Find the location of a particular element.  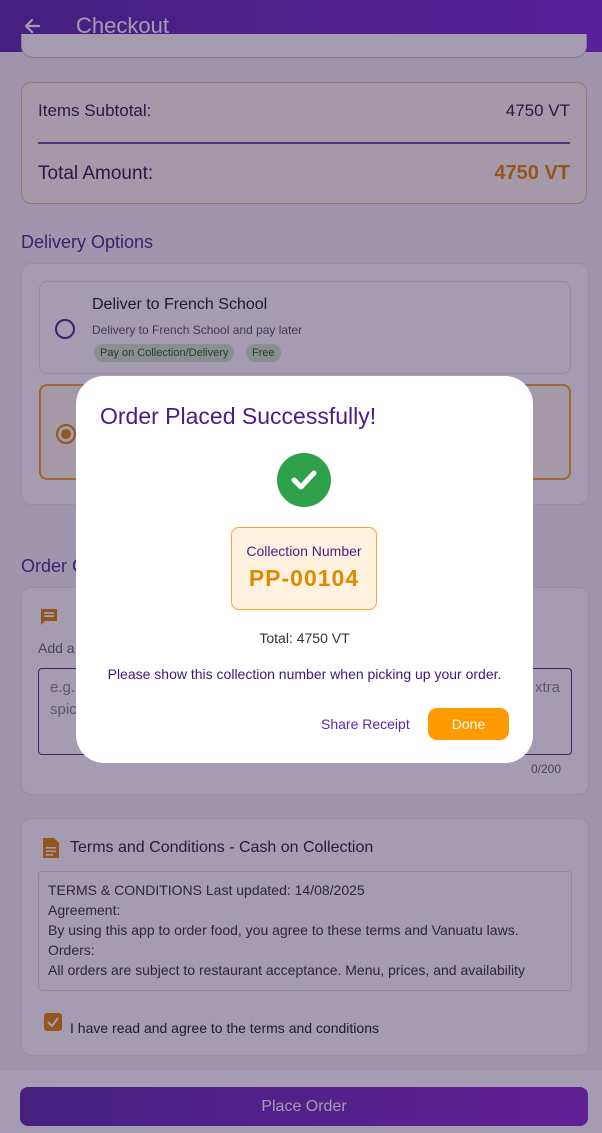

collection-number-box: Collection Number PP-00104 is located at coordinates (304, 568).